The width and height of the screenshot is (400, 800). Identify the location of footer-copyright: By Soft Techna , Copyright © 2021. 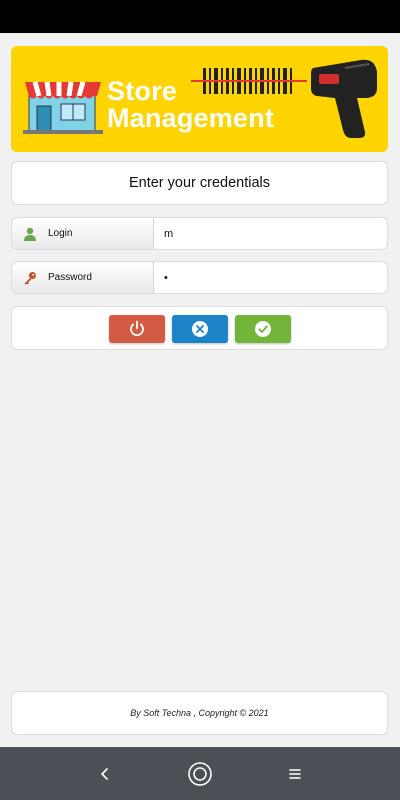
(199, 713).